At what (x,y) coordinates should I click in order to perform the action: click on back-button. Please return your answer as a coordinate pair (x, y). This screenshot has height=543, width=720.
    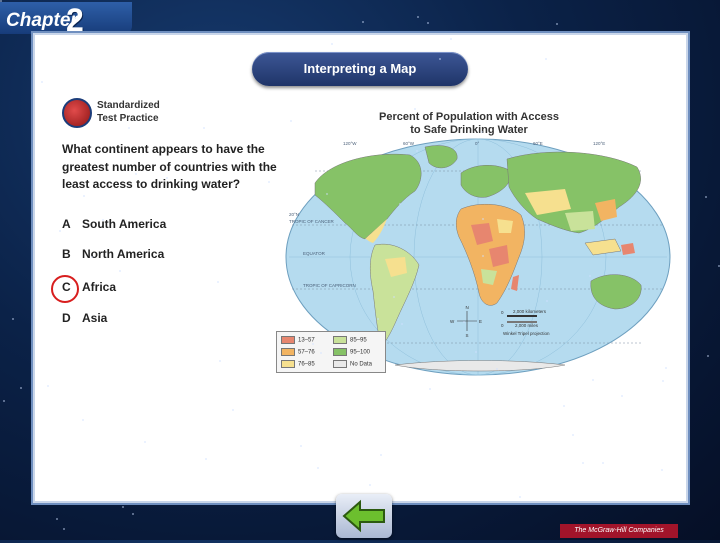
    Looking at the image, I should click on (364, 516).